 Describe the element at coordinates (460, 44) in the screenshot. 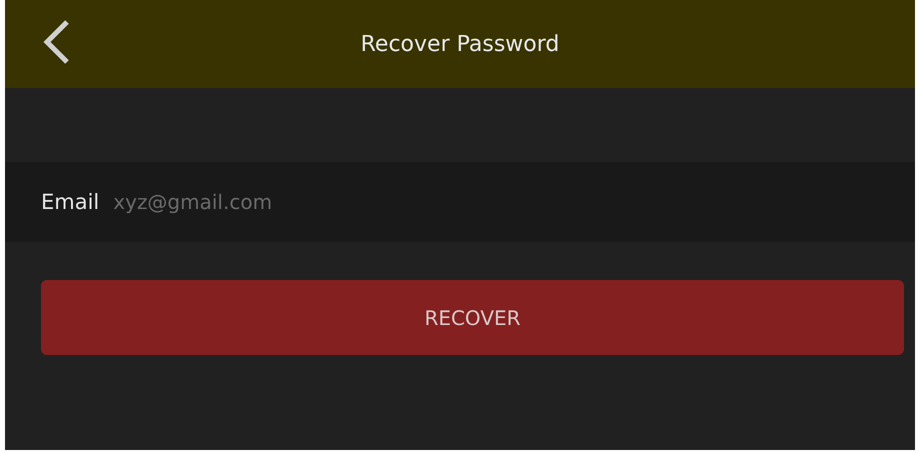

I see `page-title: Recover Password` at that location.